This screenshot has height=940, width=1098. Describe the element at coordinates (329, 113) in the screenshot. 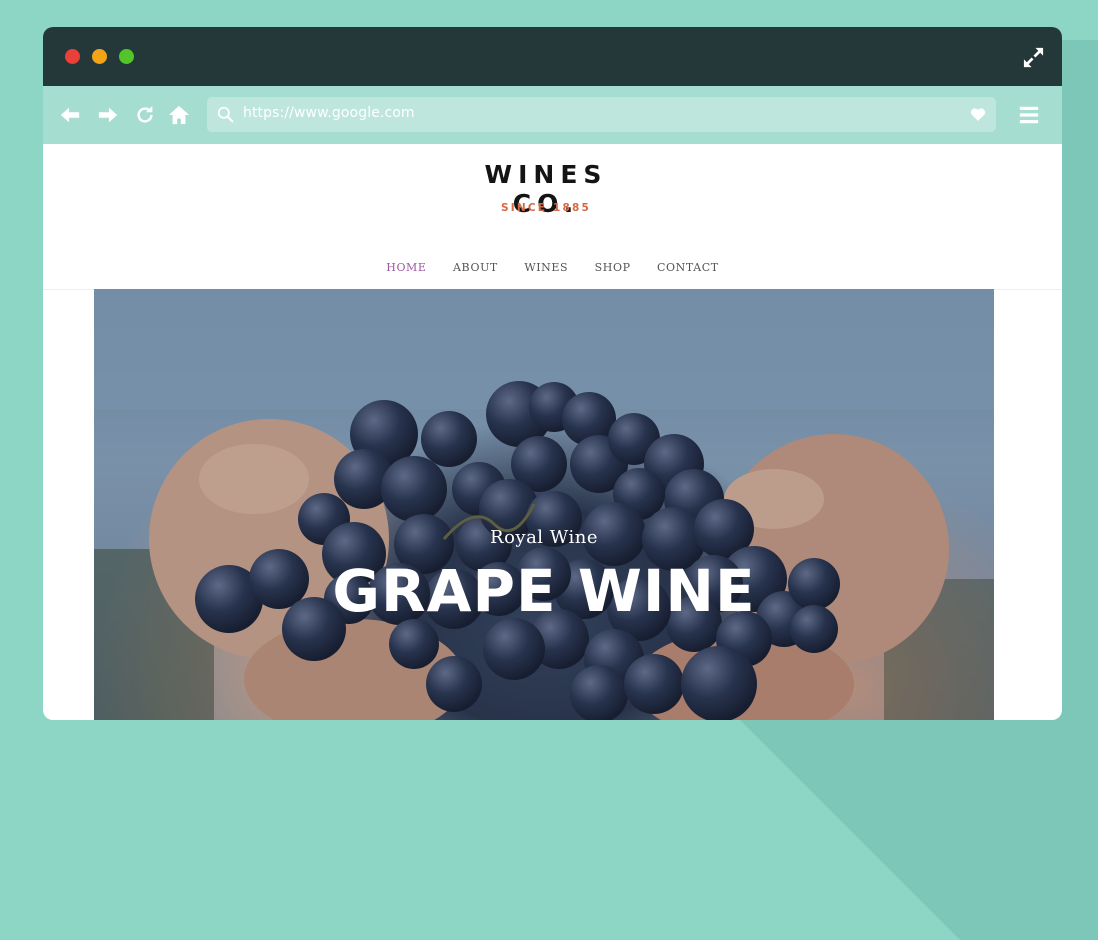

I see `url-text: https://www.google.com` at that location.